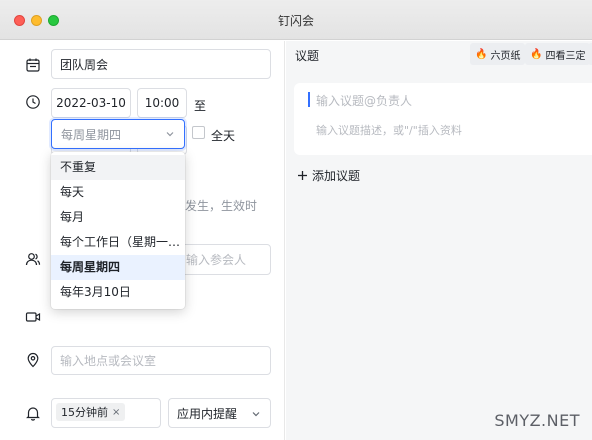 The height and width of the screenshot is (440, 592). I want to click on repeat-option: 每天, so click(118, 192).